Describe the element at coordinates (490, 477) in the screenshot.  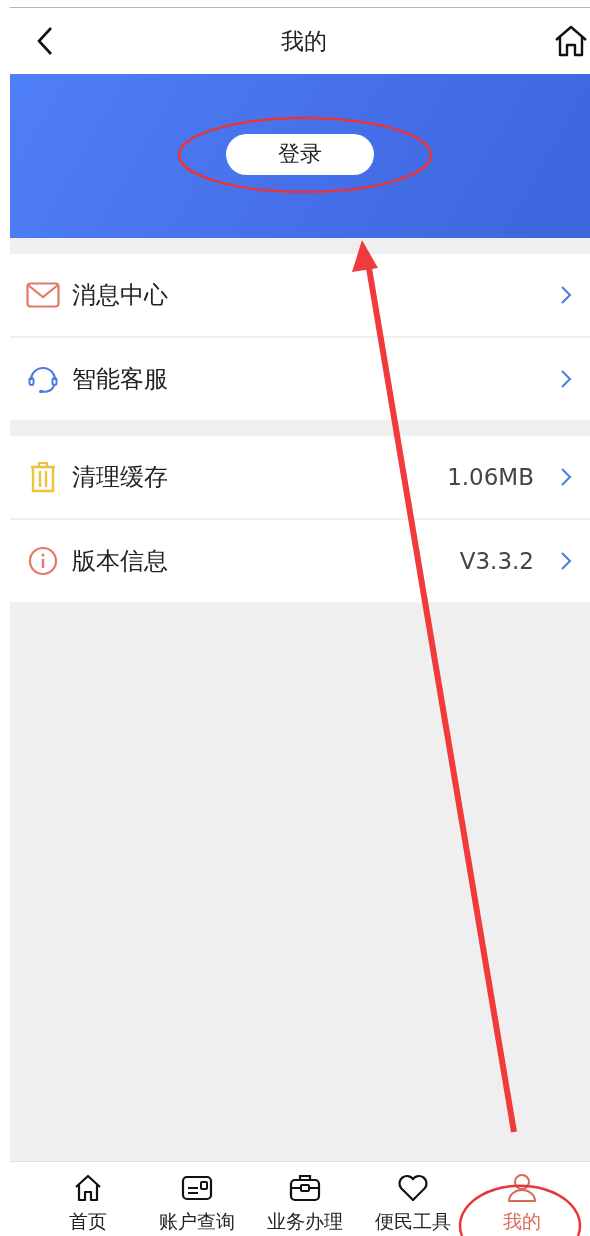
I see `menu-value: 1.06MB` at that location.